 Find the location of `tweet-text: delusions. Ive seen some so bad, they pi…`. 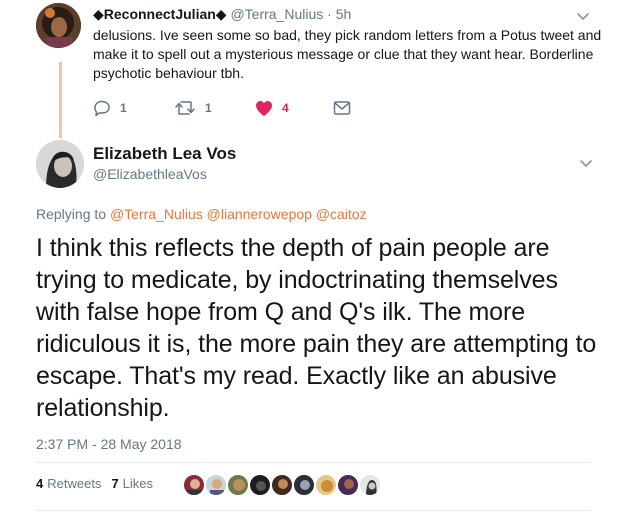

tweet-text: delusions. Ive seen some so bad, they pi… is located at coordinates (347, 54).